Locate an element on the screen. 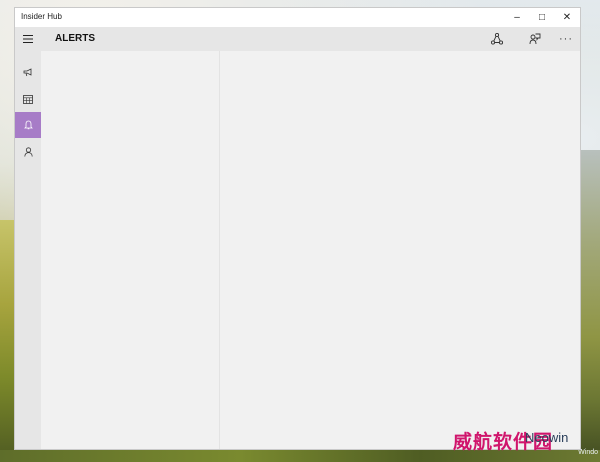 This screenshot has width=600, height=462. feedback-button is located at coordinates (535, 39).